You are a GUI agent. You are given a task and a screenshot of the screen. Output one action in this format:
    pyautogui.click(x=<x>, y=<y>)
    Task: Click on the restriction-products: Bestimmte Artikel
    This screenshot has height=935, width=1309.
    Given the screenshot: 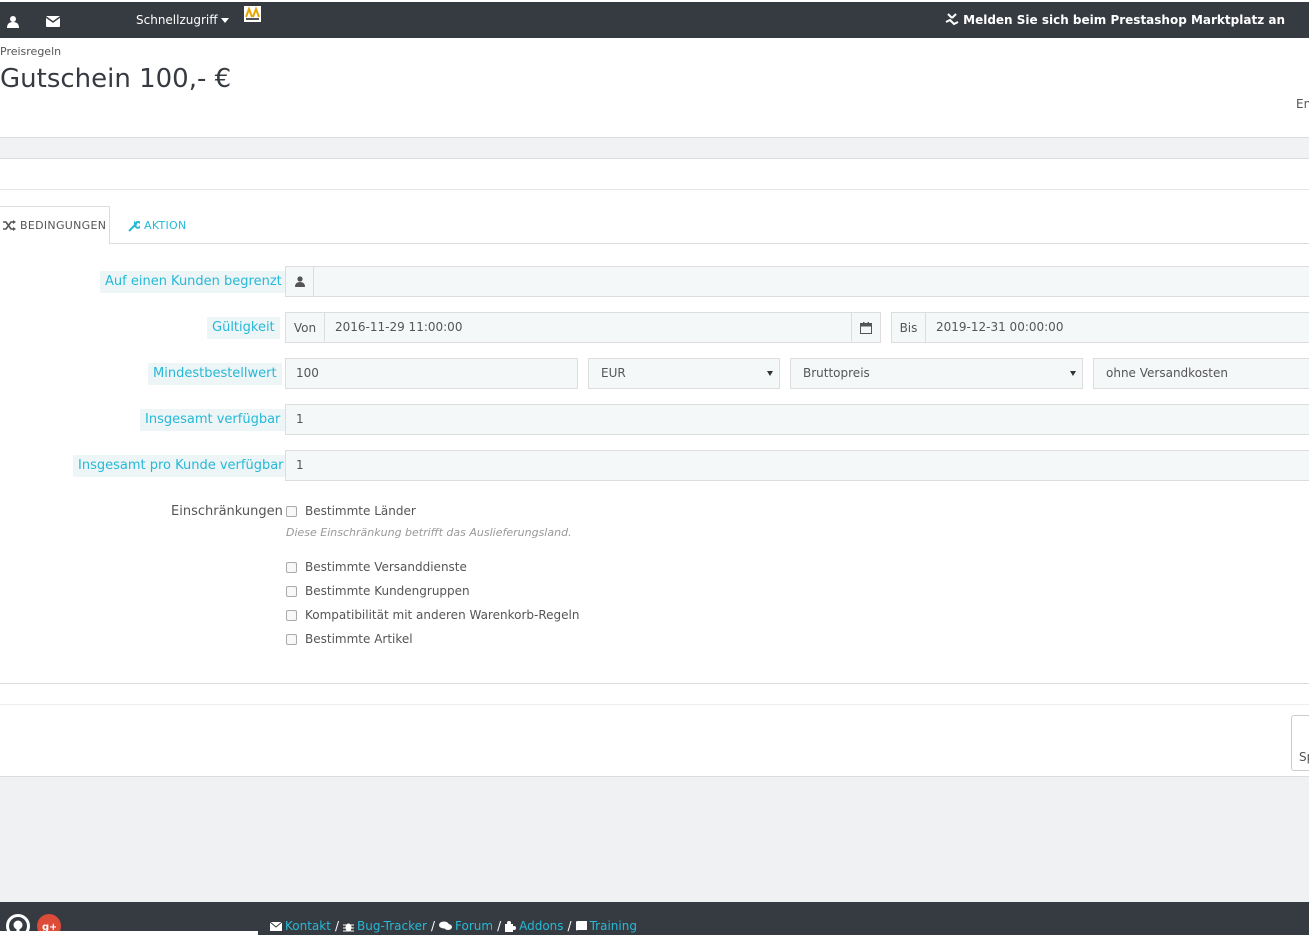 What is the action you would take?
    pyautogui.click(x=349, y=639)
    